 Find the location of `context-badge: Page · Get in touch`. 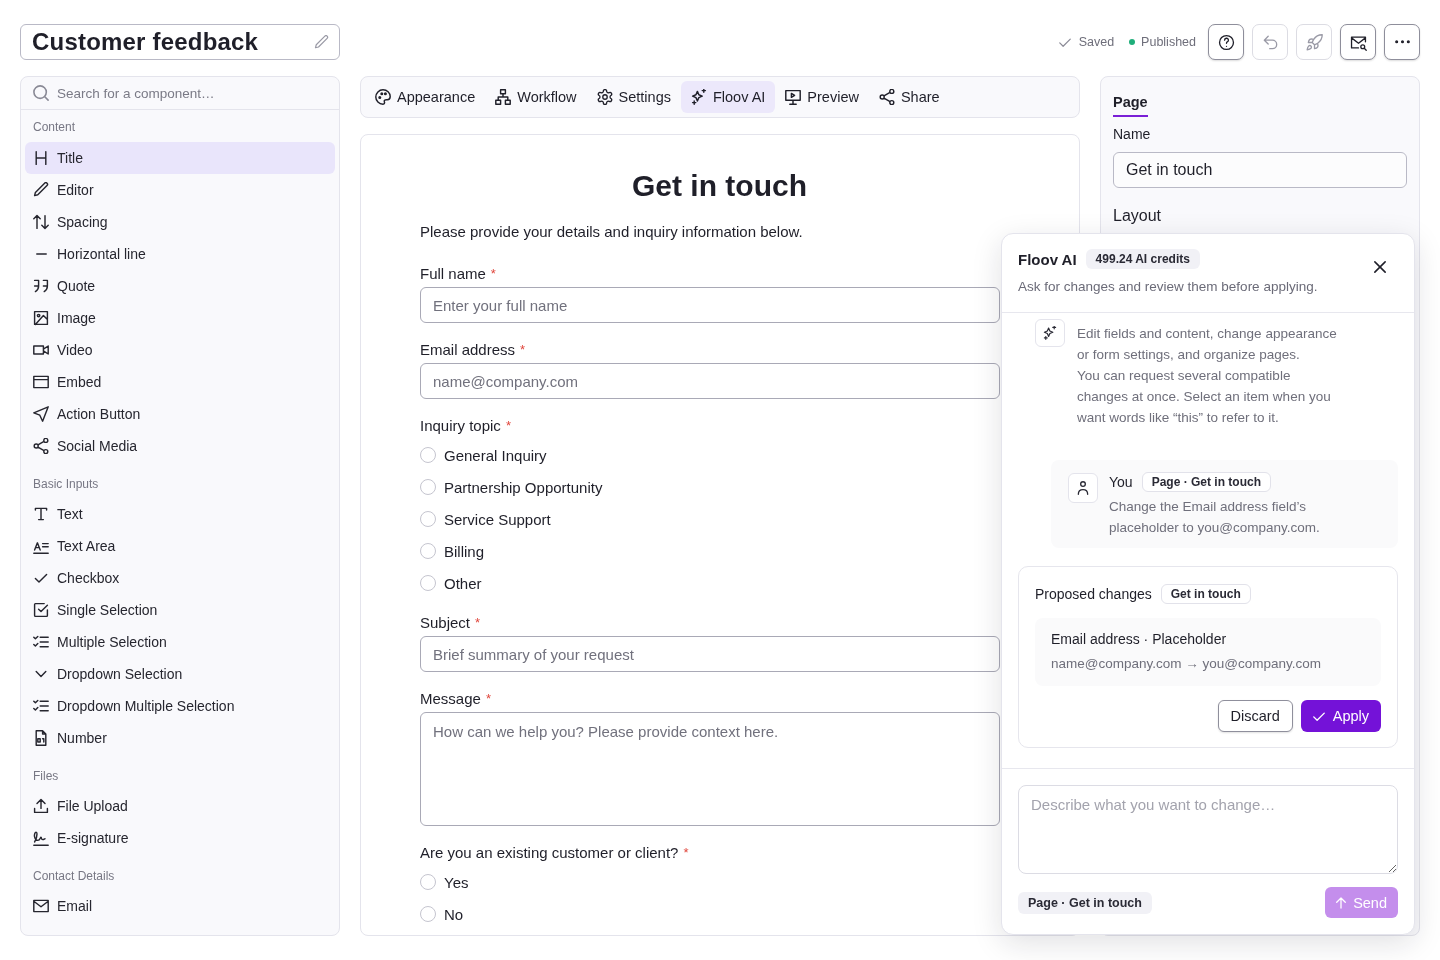

context-badge: Page · Get in touch is located at coordinates (1206, 482).